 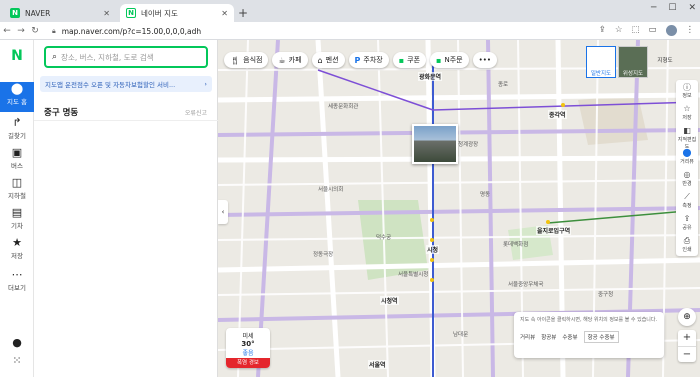 What do you see at coordinates (435, 144) in the screenshot?
I see `streetview-thumbnail` at bounding box center [435, 144].